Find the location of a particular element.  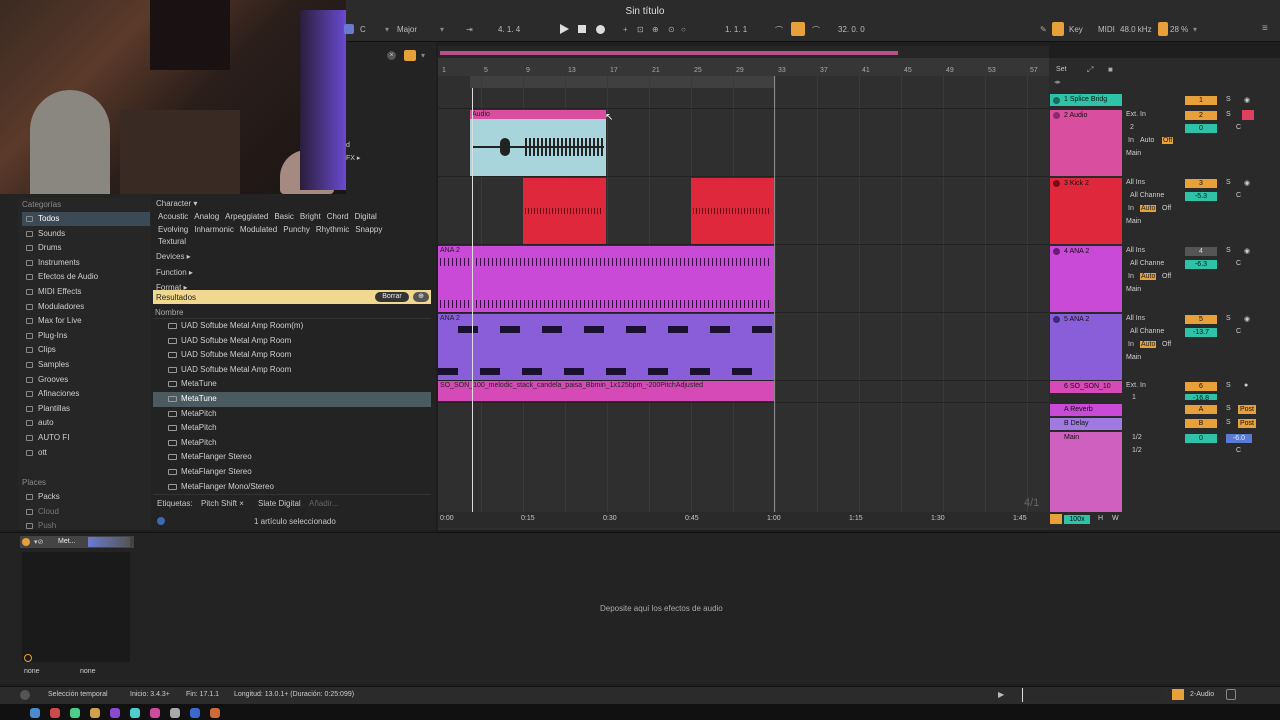

song-position: 4. 1. 4 is located at coordinates (509, 29).